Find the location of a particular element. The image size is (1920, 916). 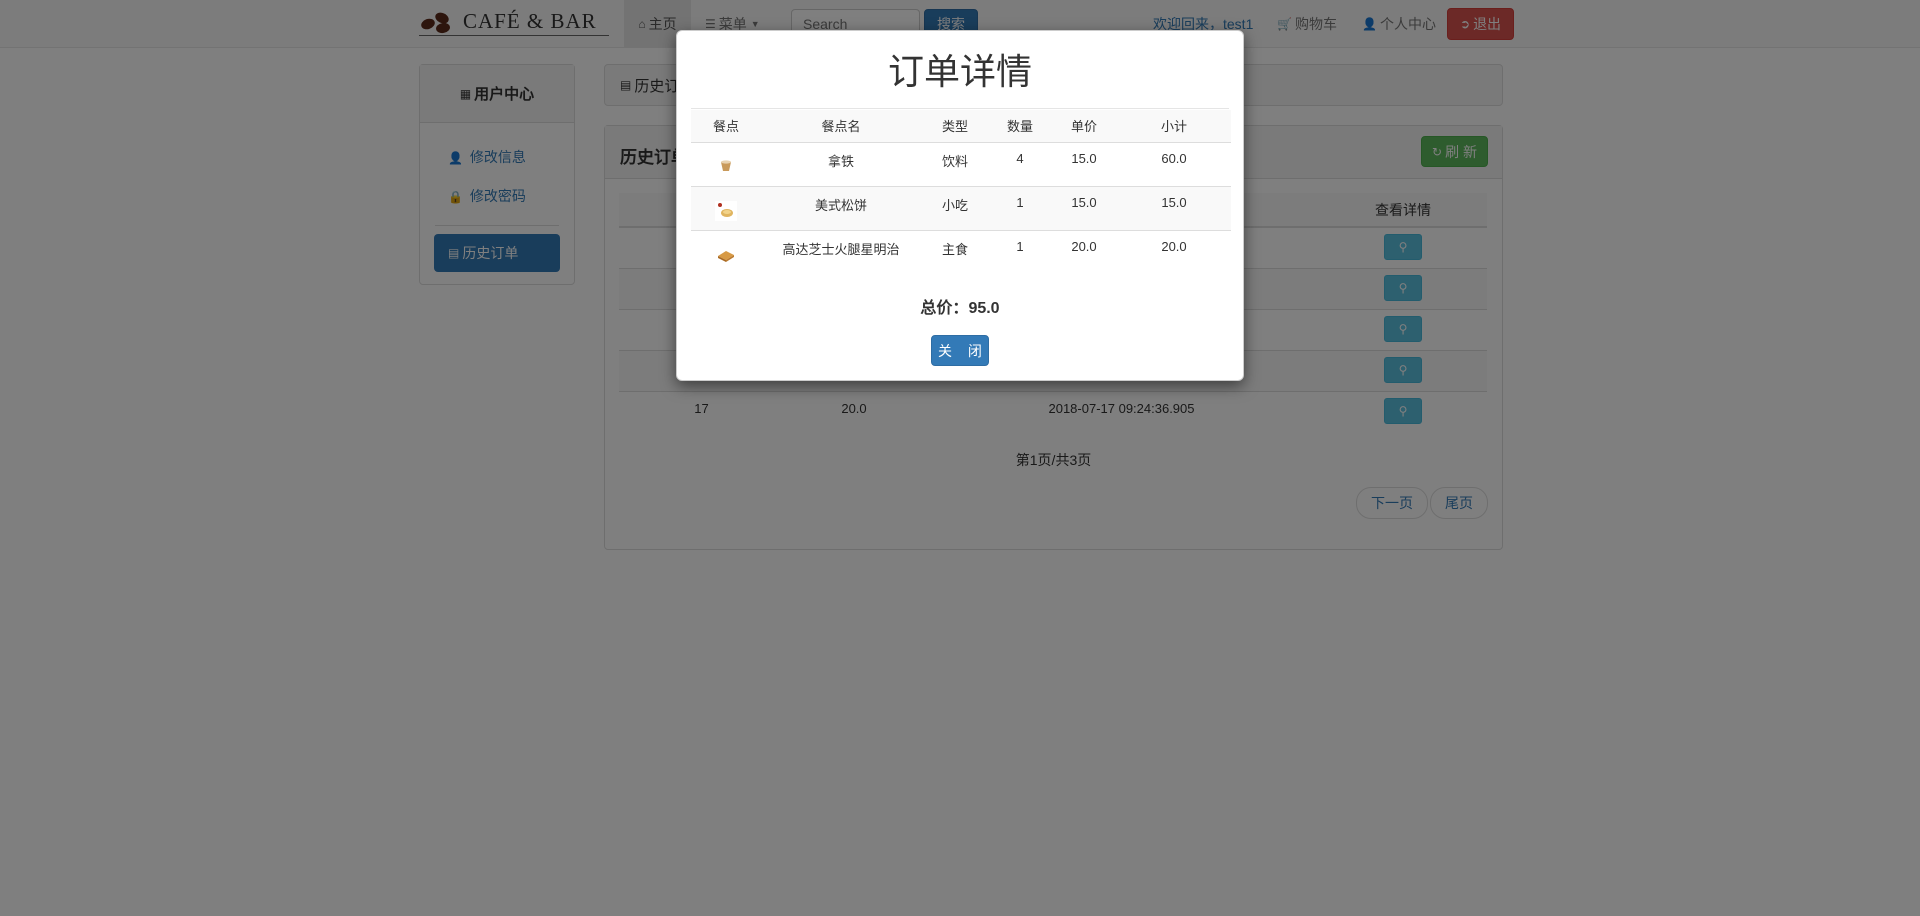

order-item-row: 美式松饼 小吃 1 15.0 15.0 is located at coordinates (961, 207).